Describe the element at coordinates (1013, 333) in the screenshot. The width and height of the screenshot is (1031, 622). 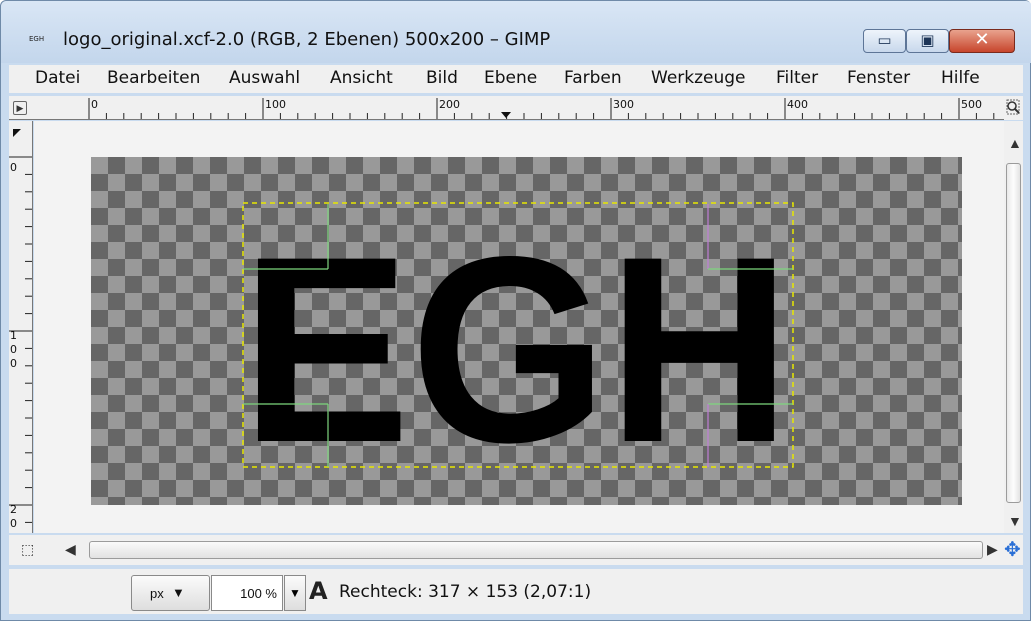
I see `vertical-scroll-thumb` at that location.